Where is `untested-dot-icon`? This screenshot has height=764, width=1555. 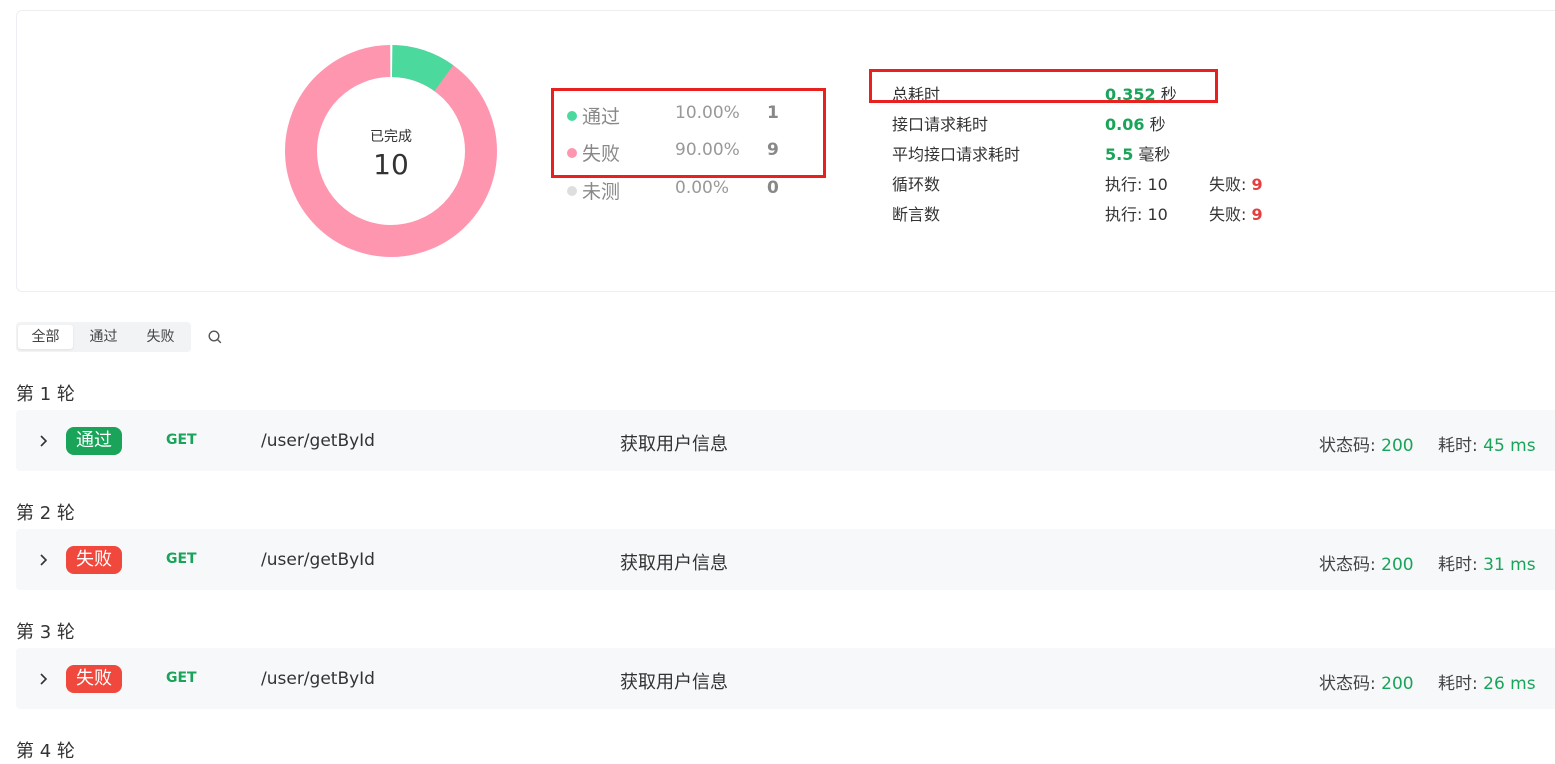
untested-dot-icon is located at coordinates (572, 191).